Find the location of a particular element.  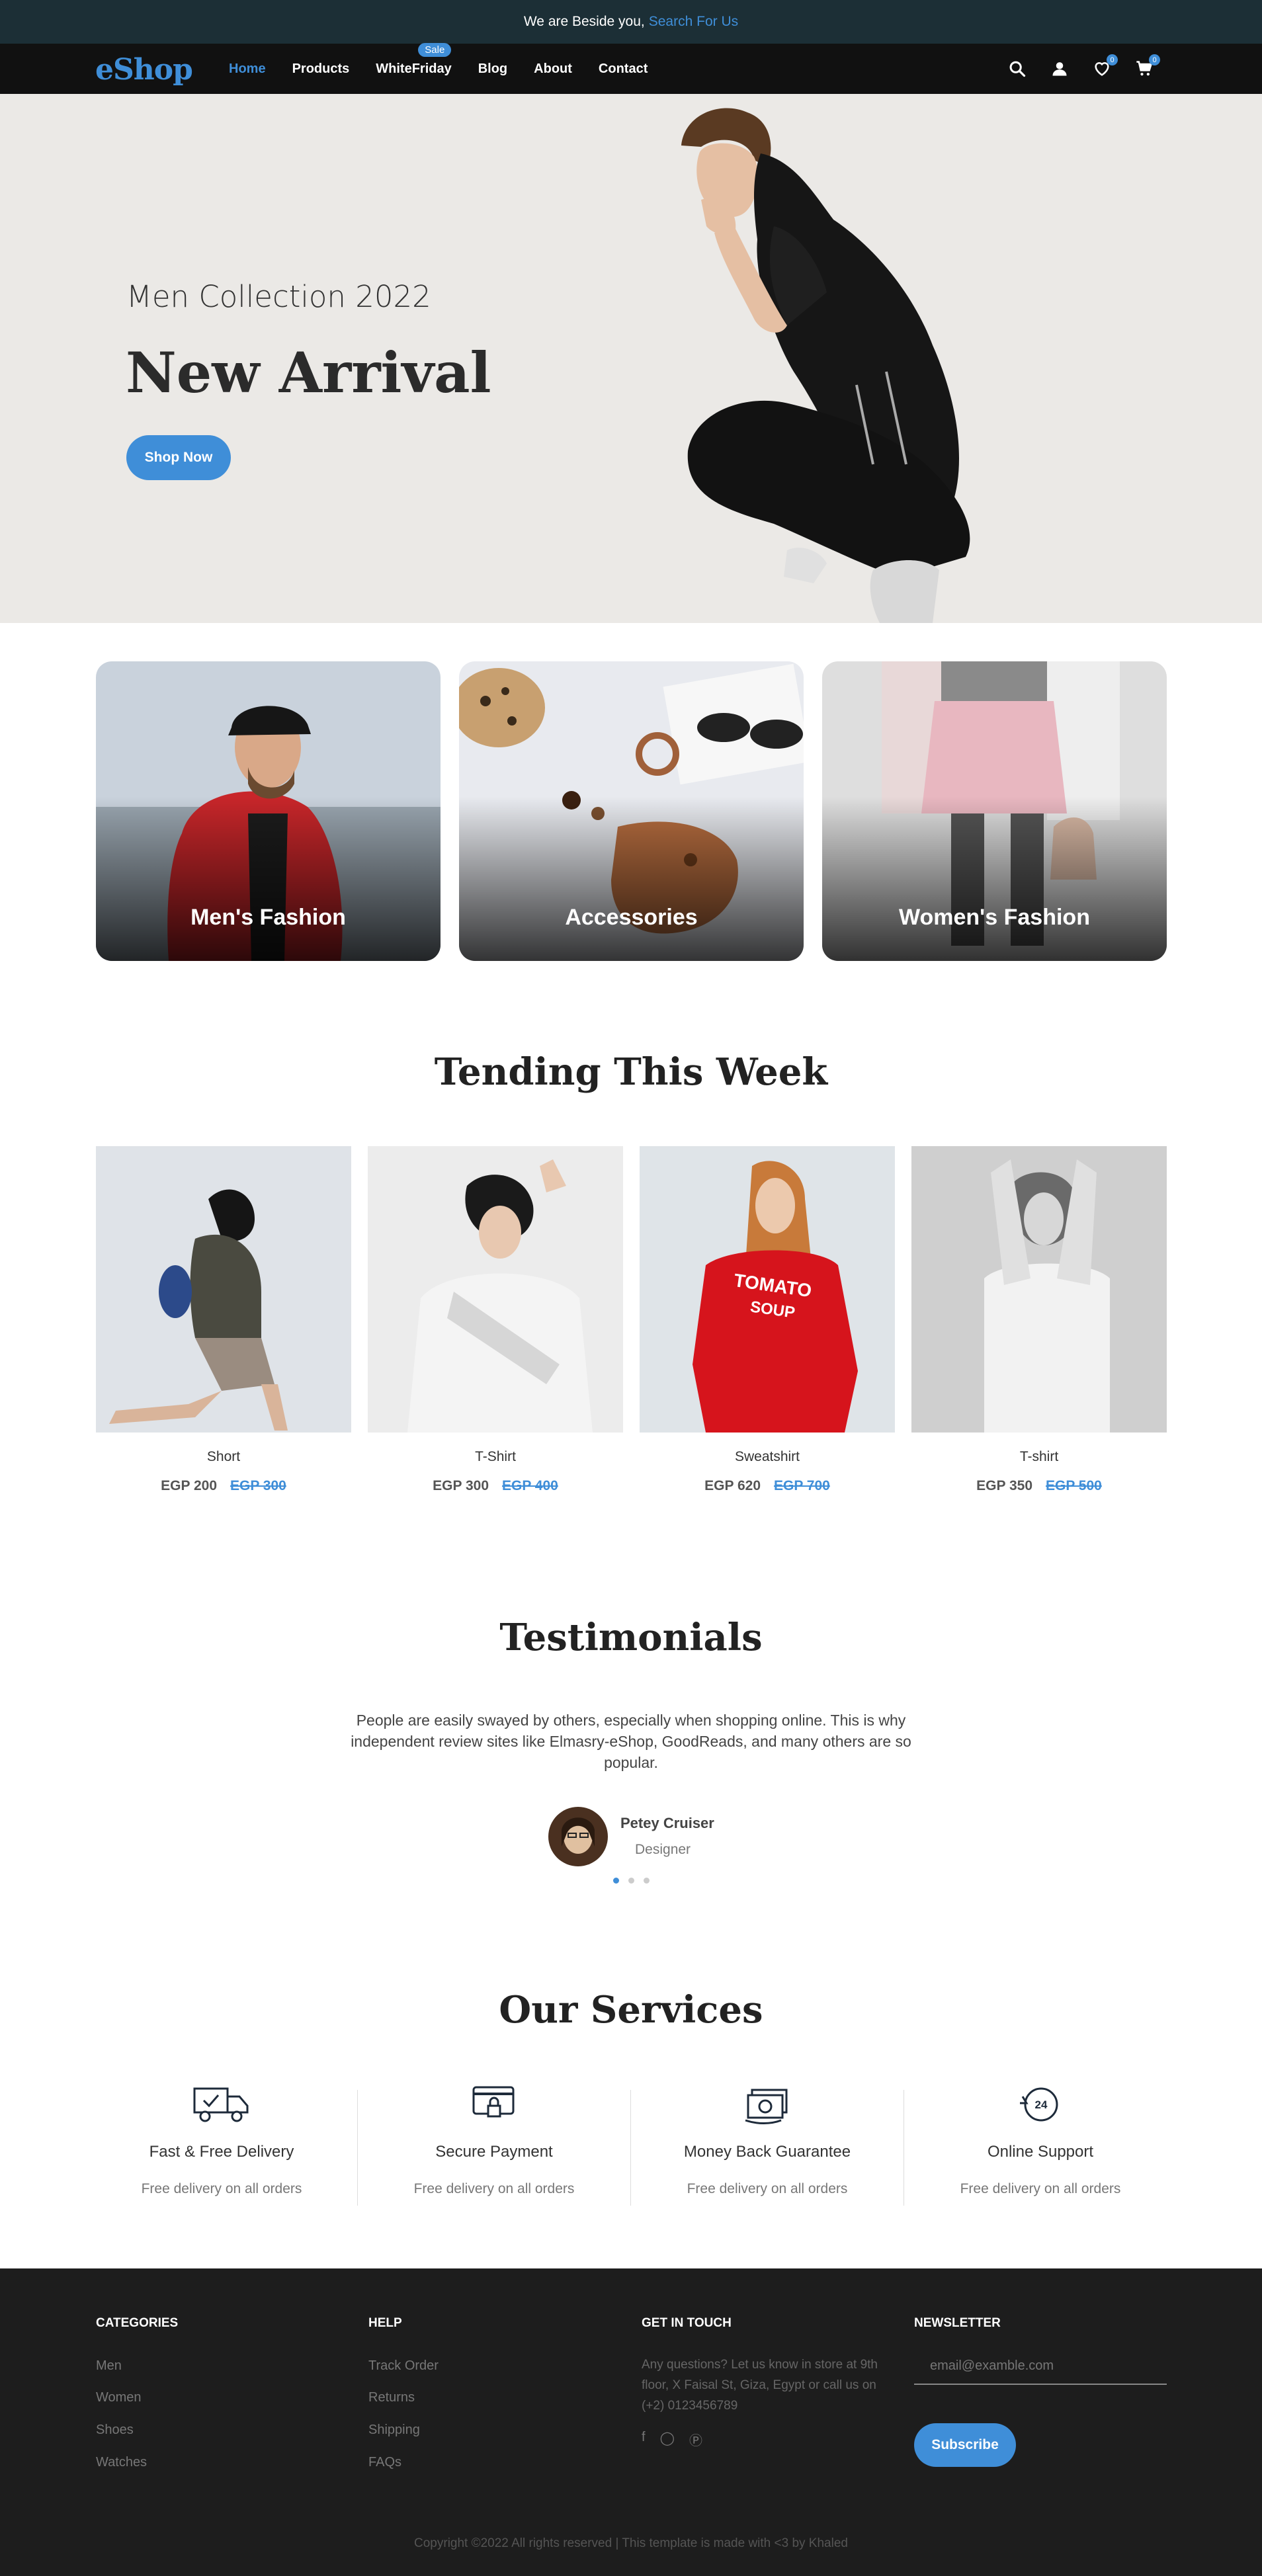

product-card: TOMATO SOUP Sweatshirt EGP 620 EGP 700 is located at coordinates (768, 1320).